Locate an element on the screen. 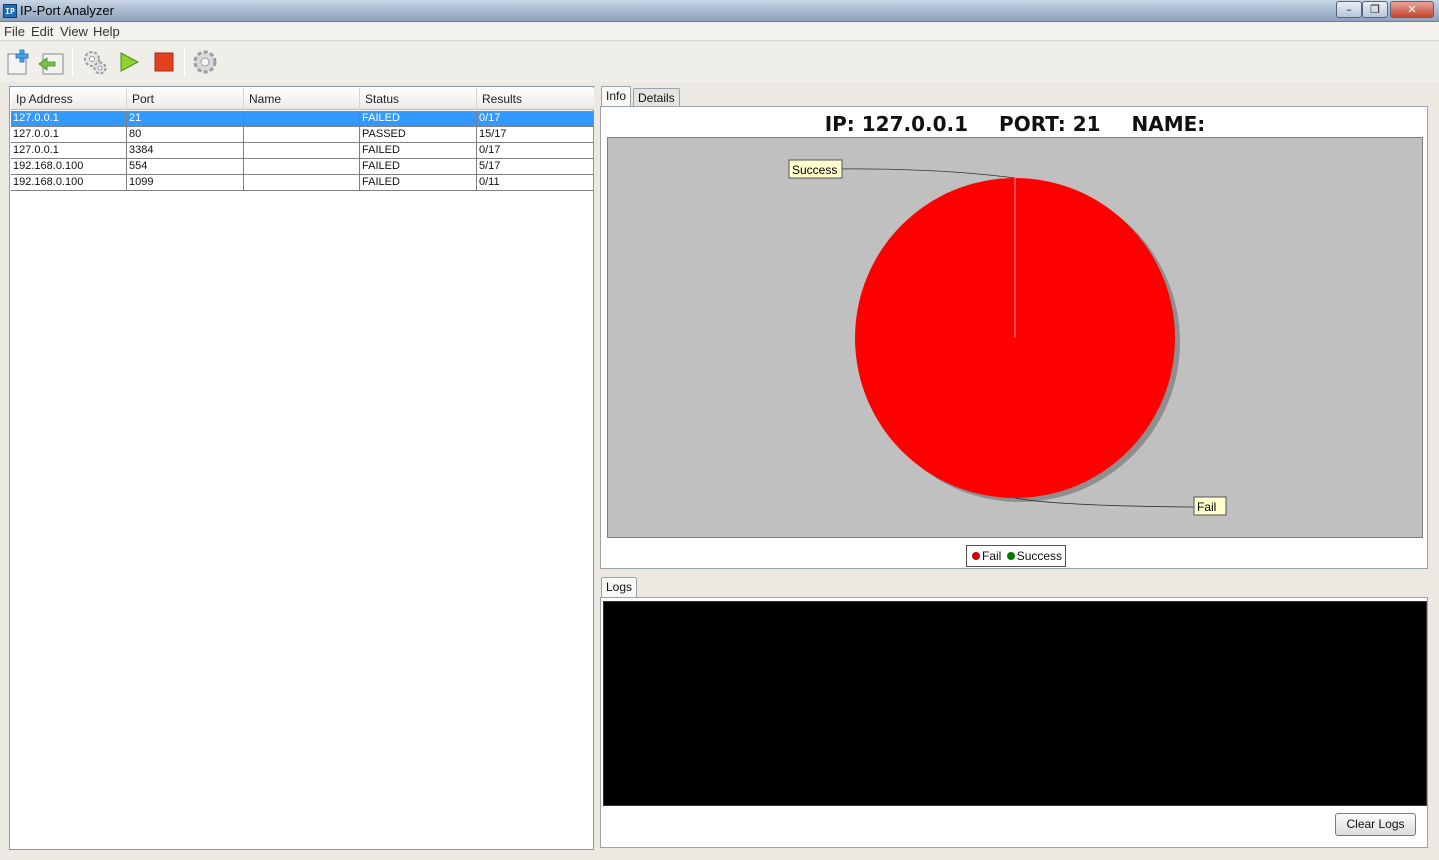  menu-edit: Edit is located at coordinates (42, 31).